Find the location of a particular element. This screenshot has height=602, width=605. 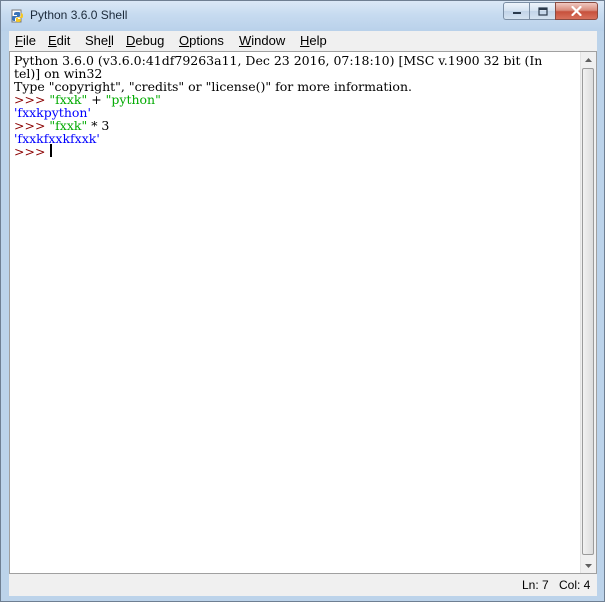

status-bar: Ln: 7 Col: 4 is located at coordinates (303, 585).